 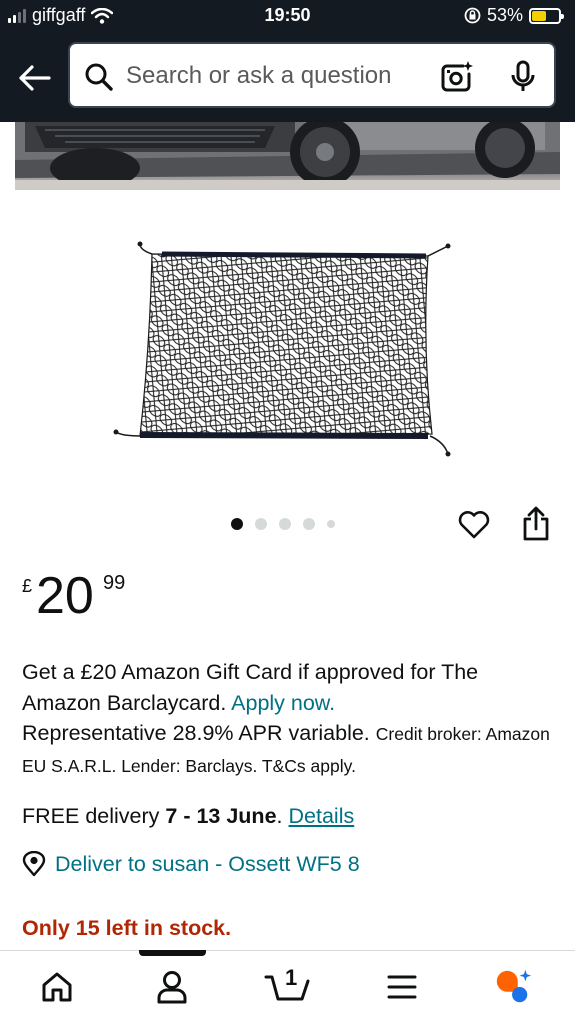 I want to click on apply-now-link: Apply now., so click(x=283, y=703).